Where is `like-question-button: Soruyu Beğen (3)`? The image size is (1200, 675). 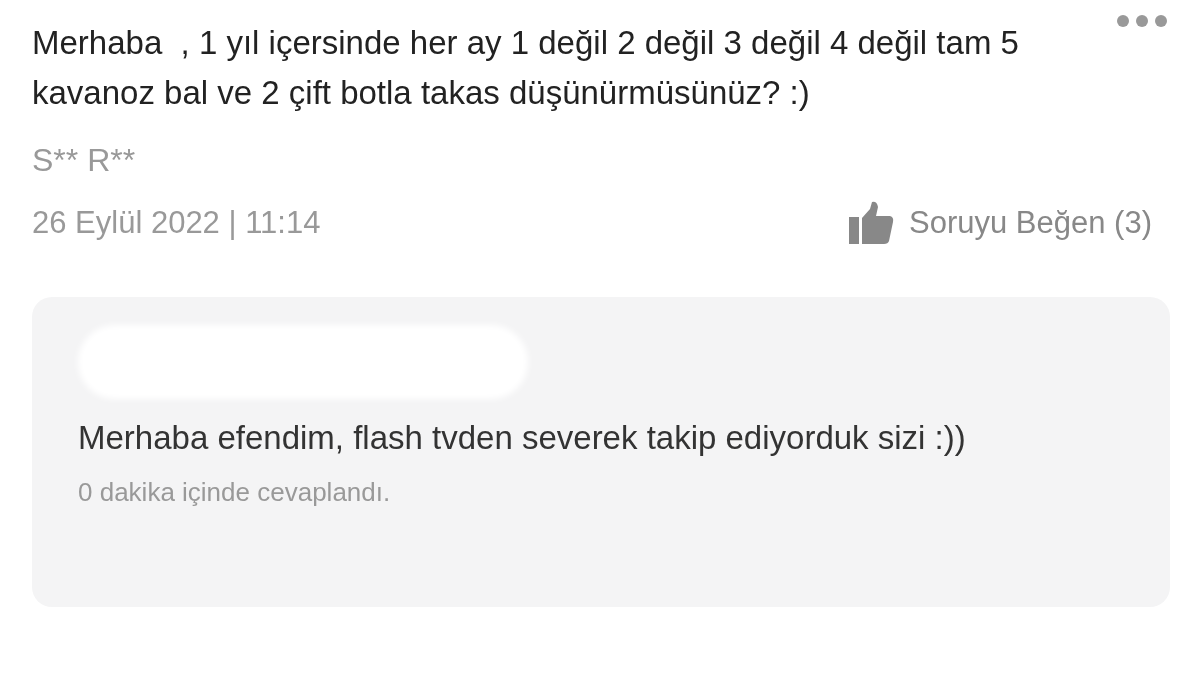
like-question-button: Soruyu Beğen (3) is located at coordinates (999, 223).